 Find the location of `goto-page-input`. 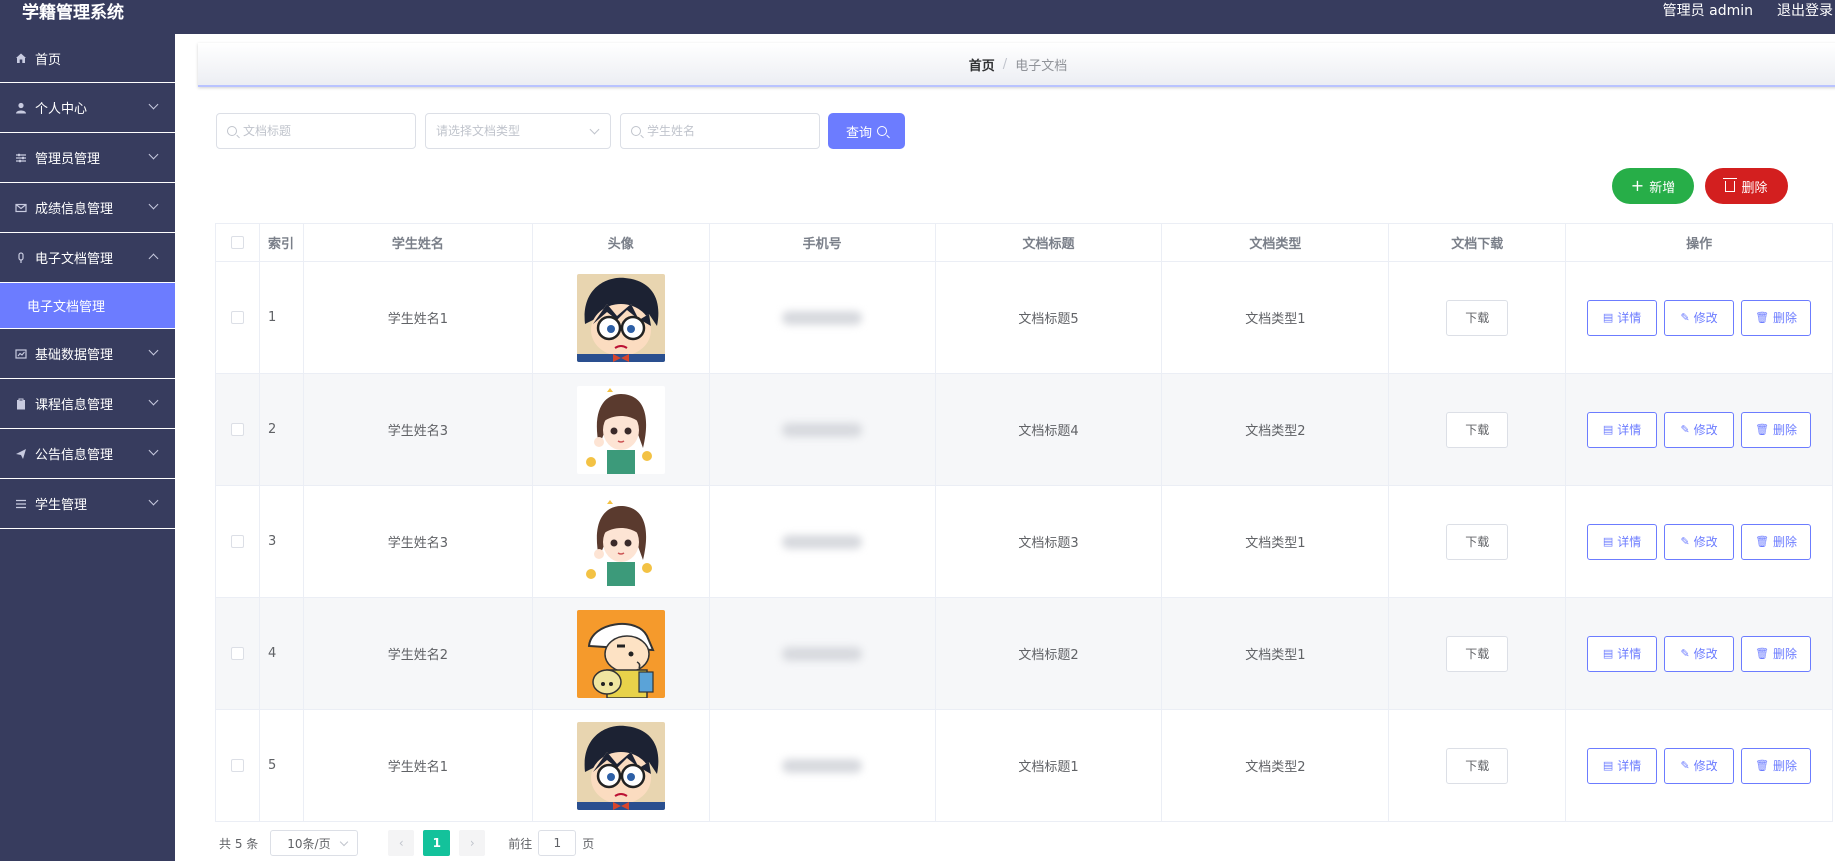

goto-page-input is located at coordinates (557, 843).